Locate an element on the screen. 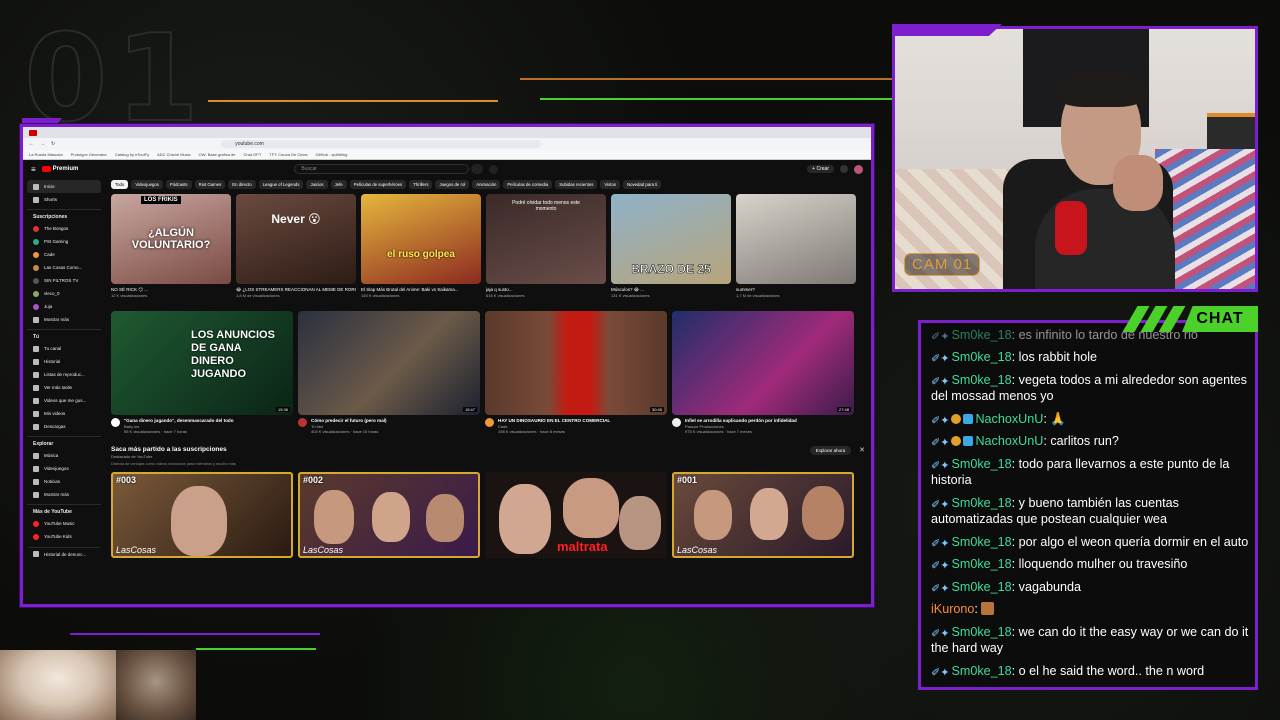 Image resolution: width=1280 pixels, height=720 pixels. bookmark-item: Catalog by eToolFy is located at coordinates (132, 154).